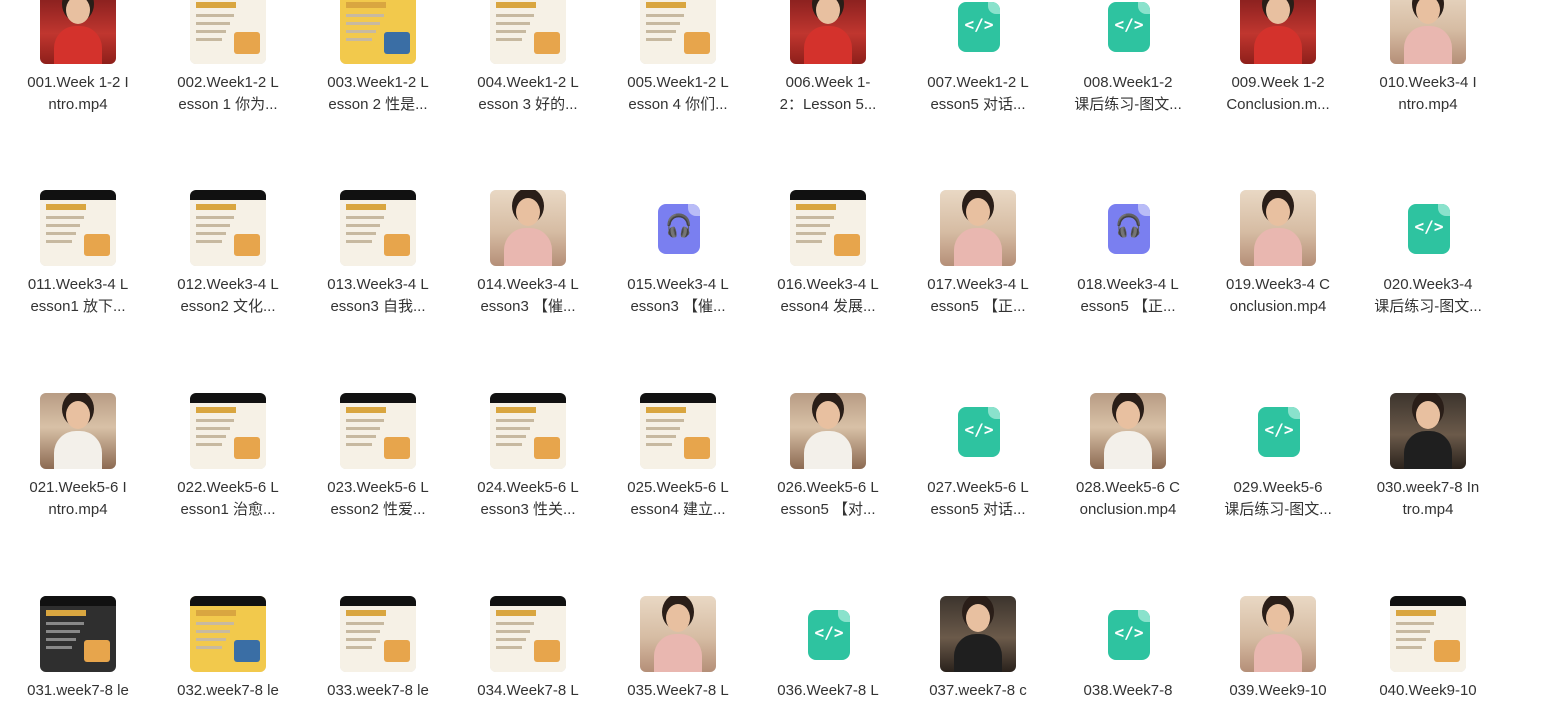 Image resolution: width=1544 pixels, height=710 pixels. What do you see at coordinates (1278, 487) in the screenshot?
I see `file-name-line1: 029.Week5-6` at bounding box center [1278, 487].